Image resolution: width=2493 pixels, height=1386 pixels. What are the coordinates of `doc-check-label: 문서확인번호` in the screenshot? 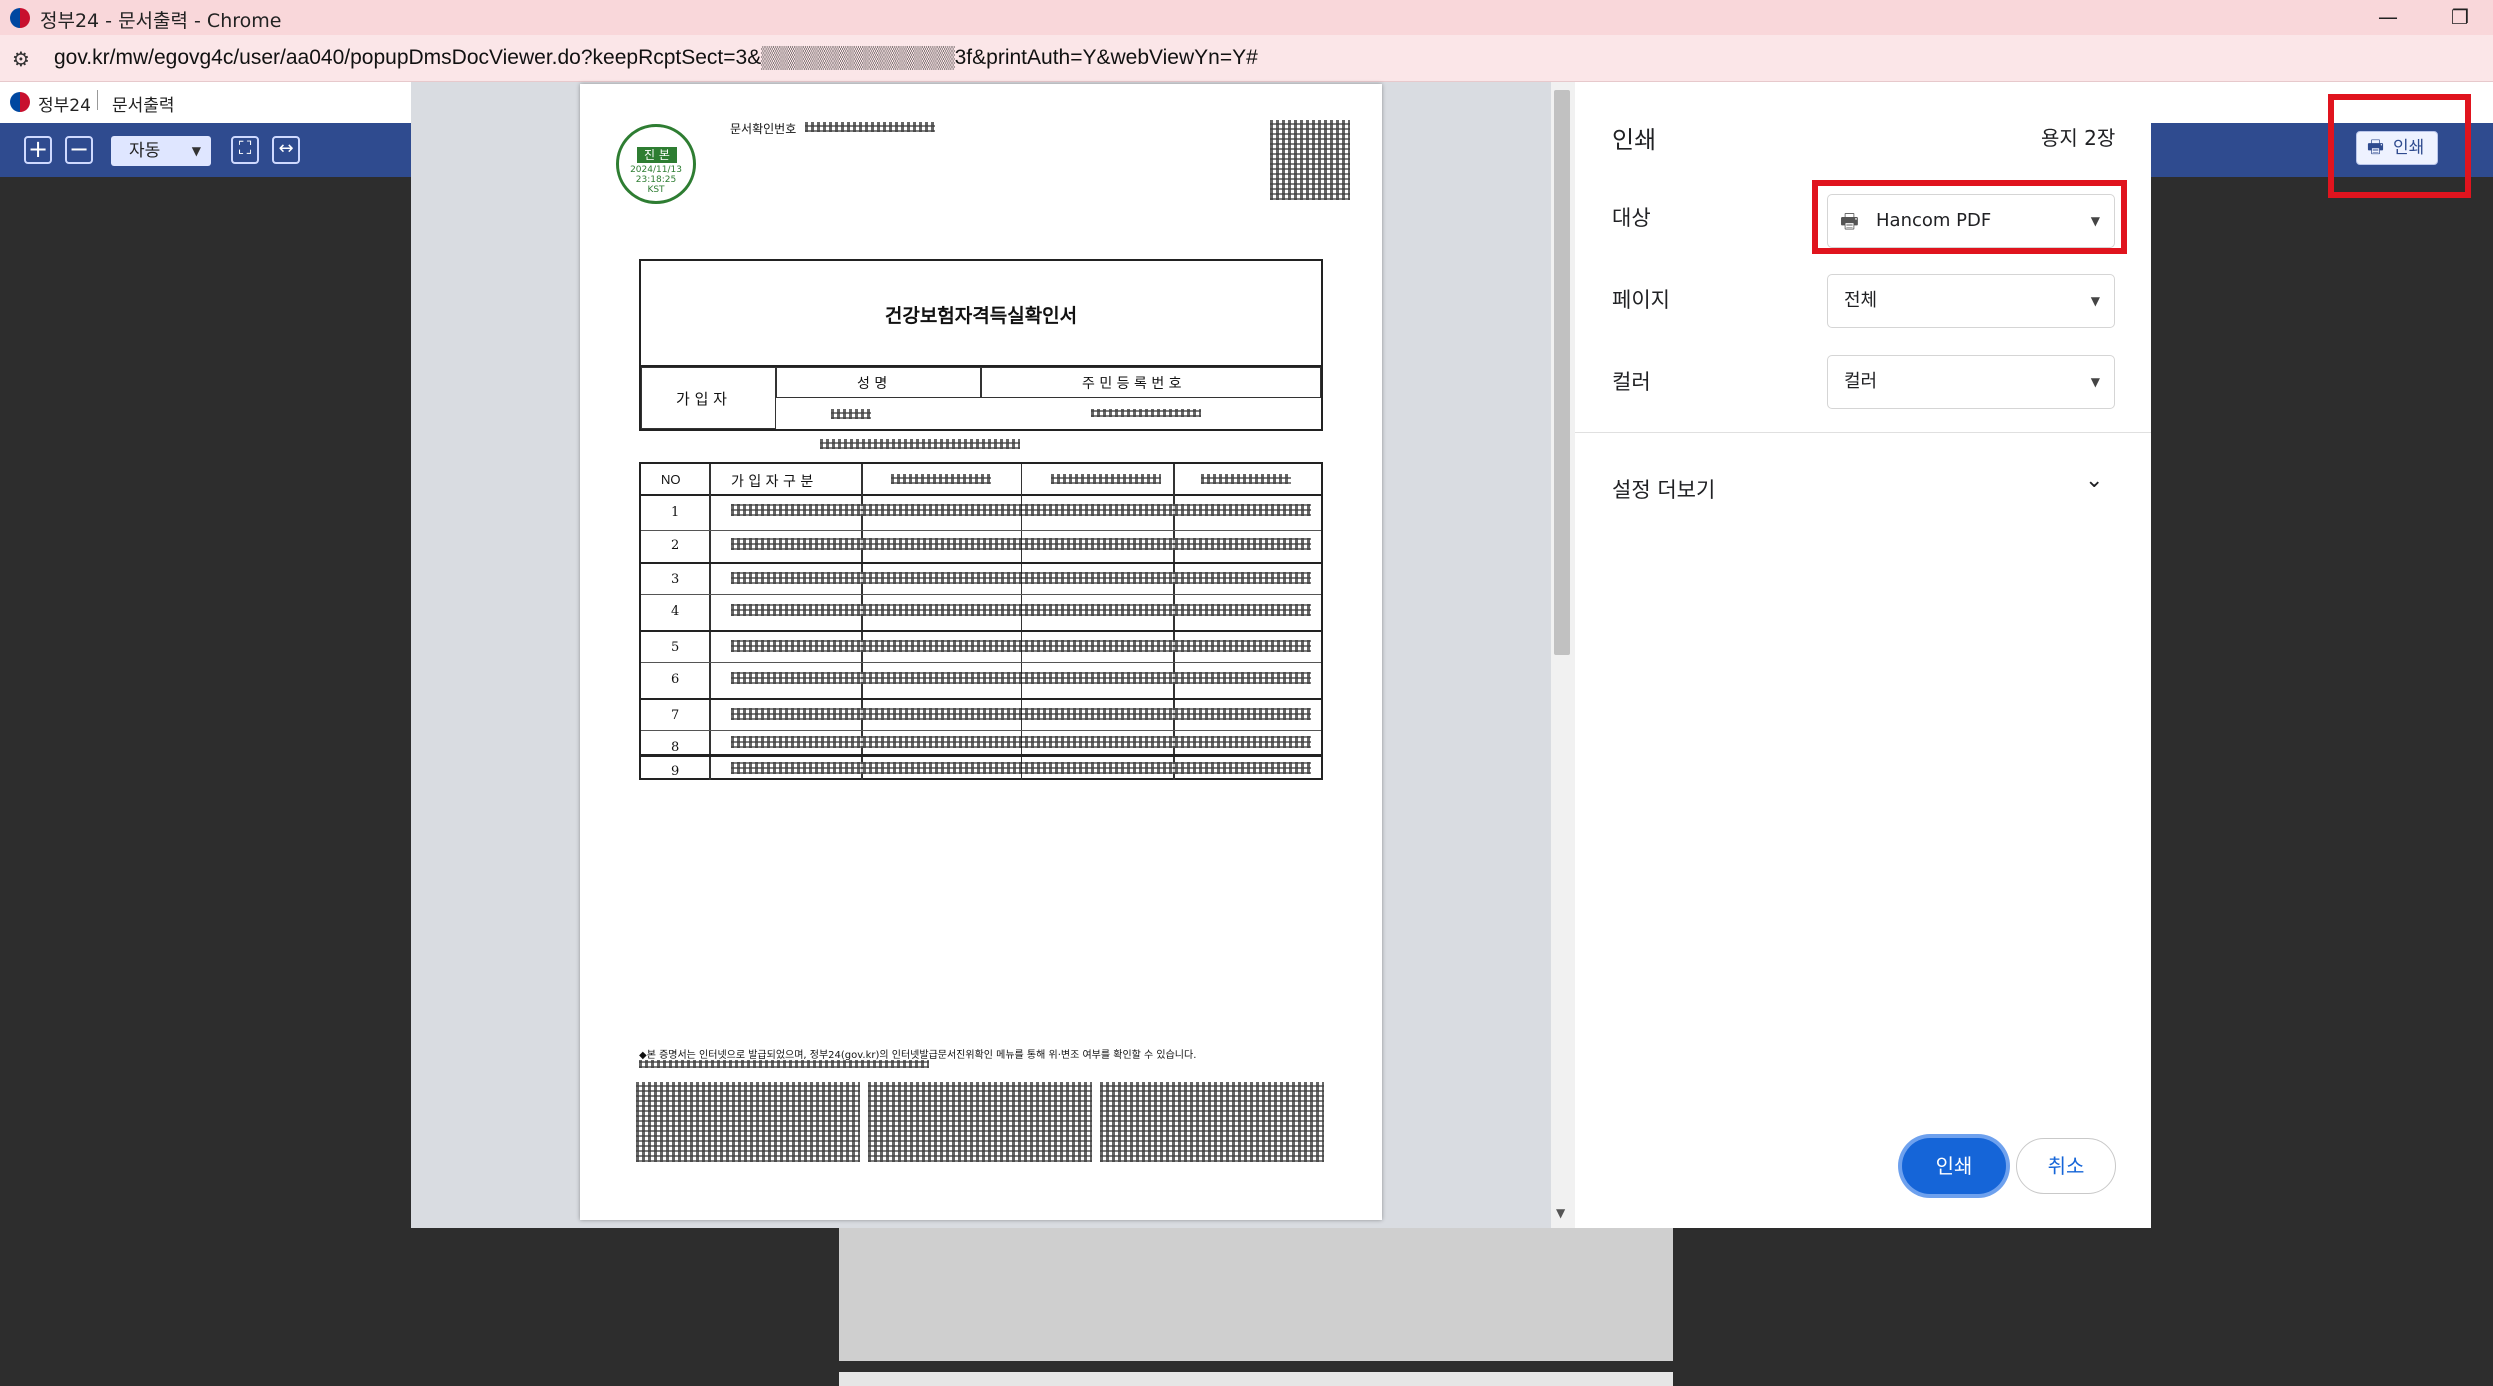 It's located at (763, 129).